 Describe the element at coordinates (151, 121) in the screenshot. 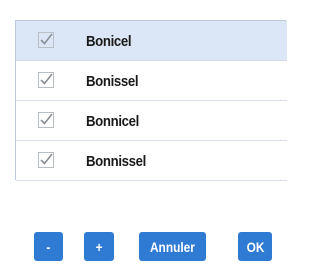

I see `list-item: Bonnicel` at that location.